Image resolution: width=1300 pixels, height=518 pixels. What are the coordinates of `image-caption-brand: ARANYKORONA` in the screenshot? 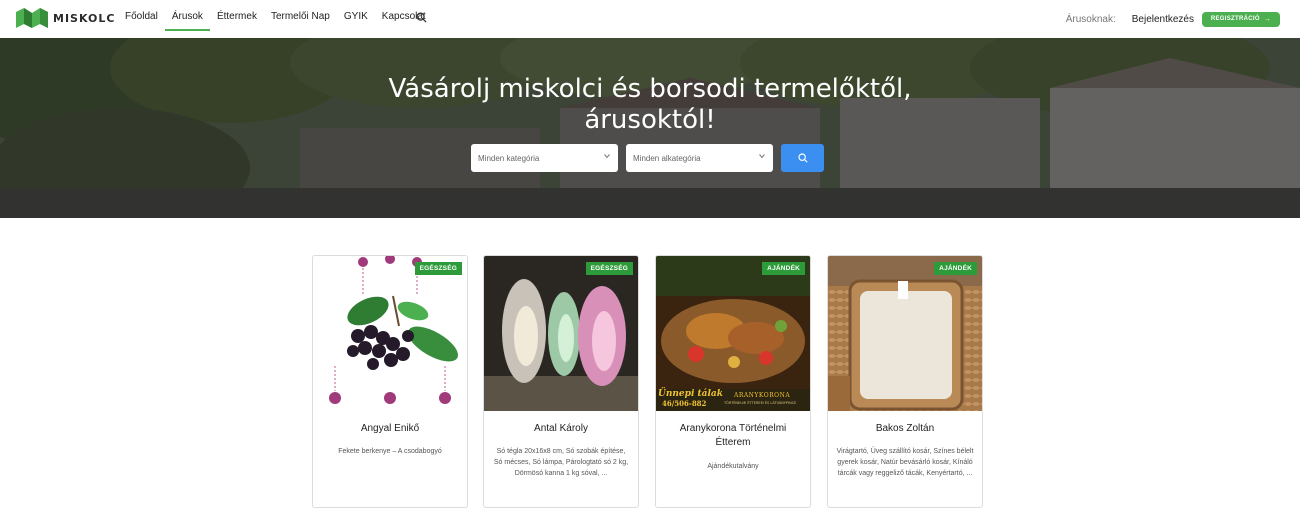 It's located at (762, 395).